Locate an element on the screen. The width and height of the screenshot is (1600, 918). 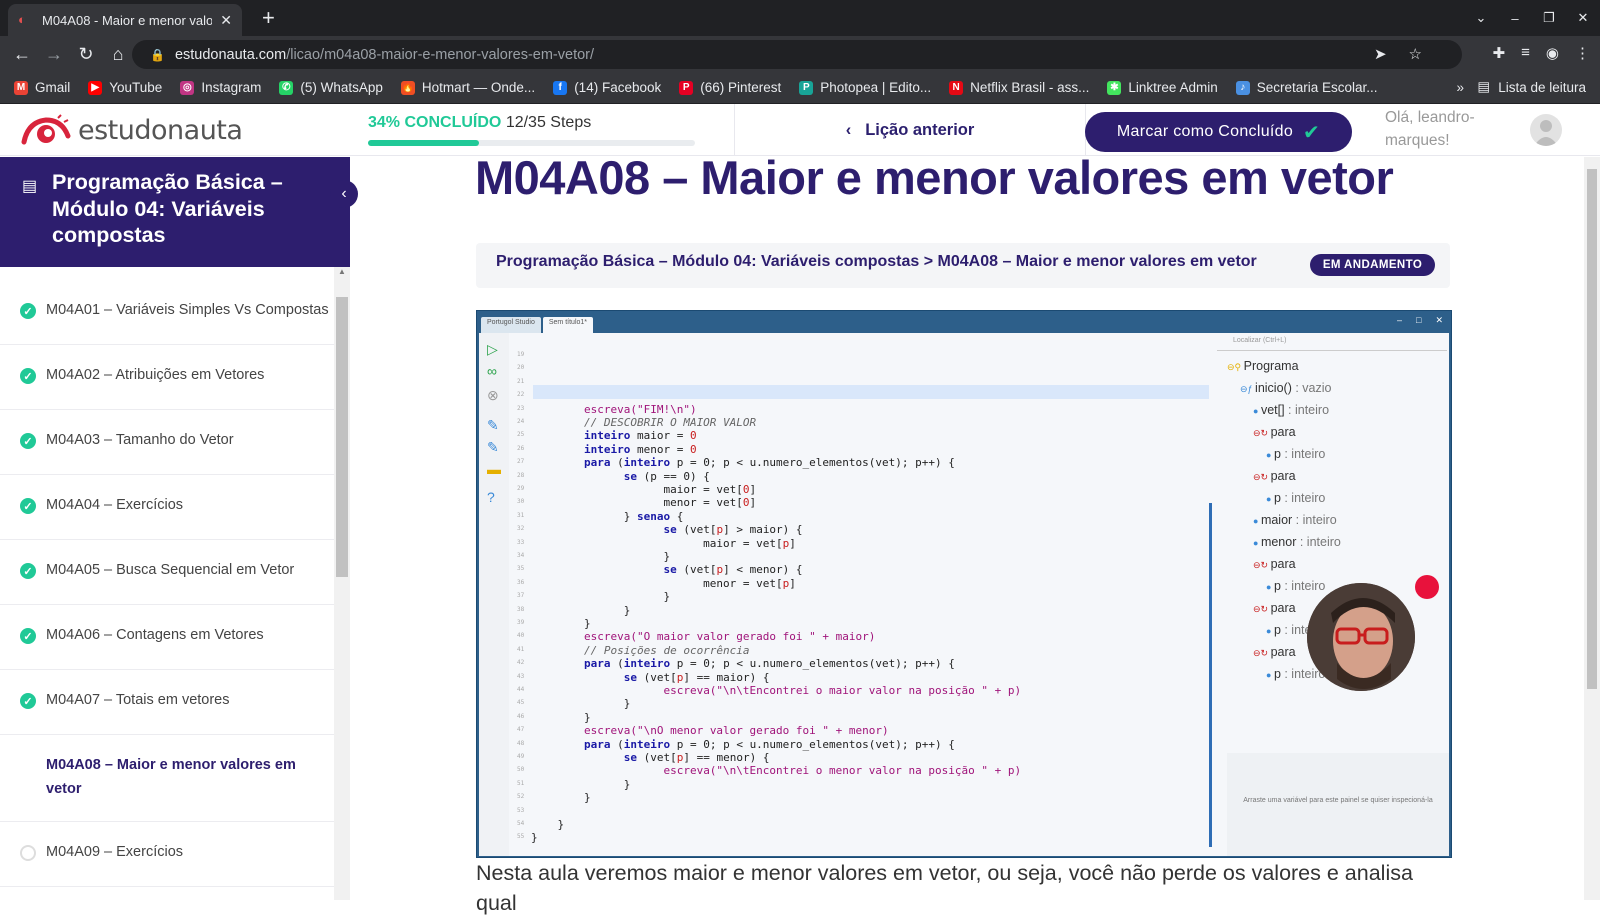
lesson-item: ✓ M04A07 – Totais em vetores is located at coordinates (167, 702).